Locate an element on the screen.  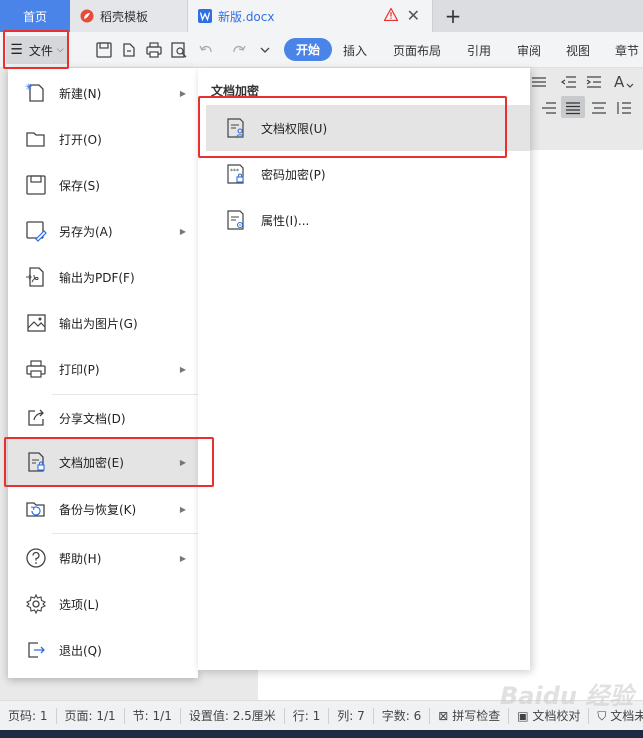
ribbon-tab-page-layout: 页面布局 is located at coordinates (417, 50).